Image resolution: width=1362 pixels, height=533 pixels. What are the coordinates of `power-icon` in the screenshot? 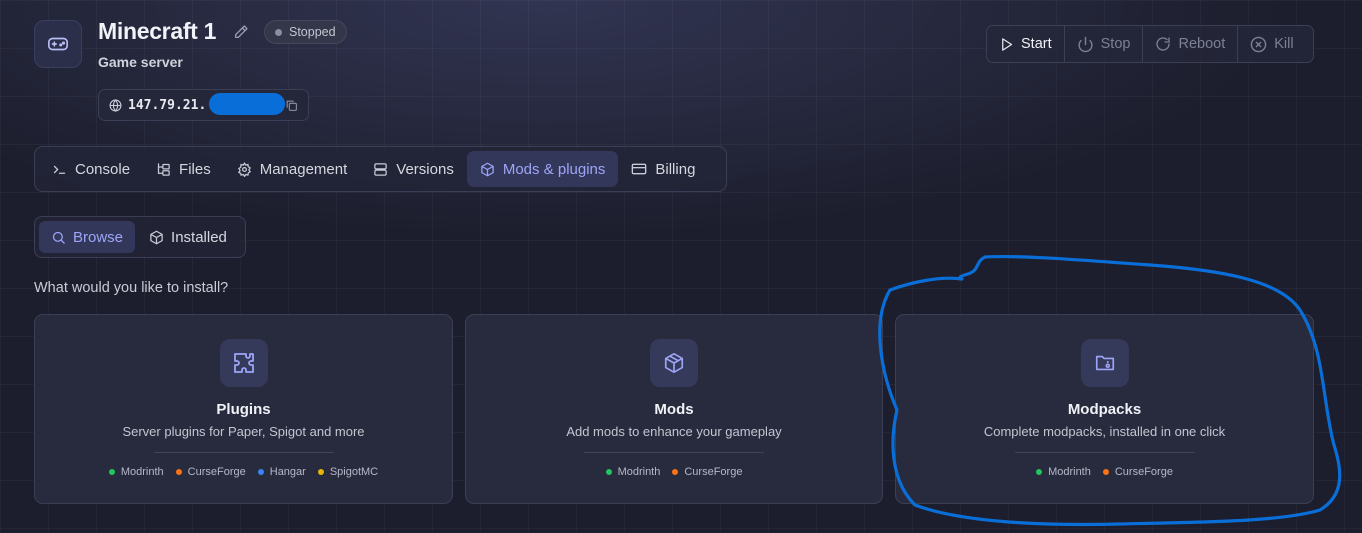 It's located at (1085, 44).